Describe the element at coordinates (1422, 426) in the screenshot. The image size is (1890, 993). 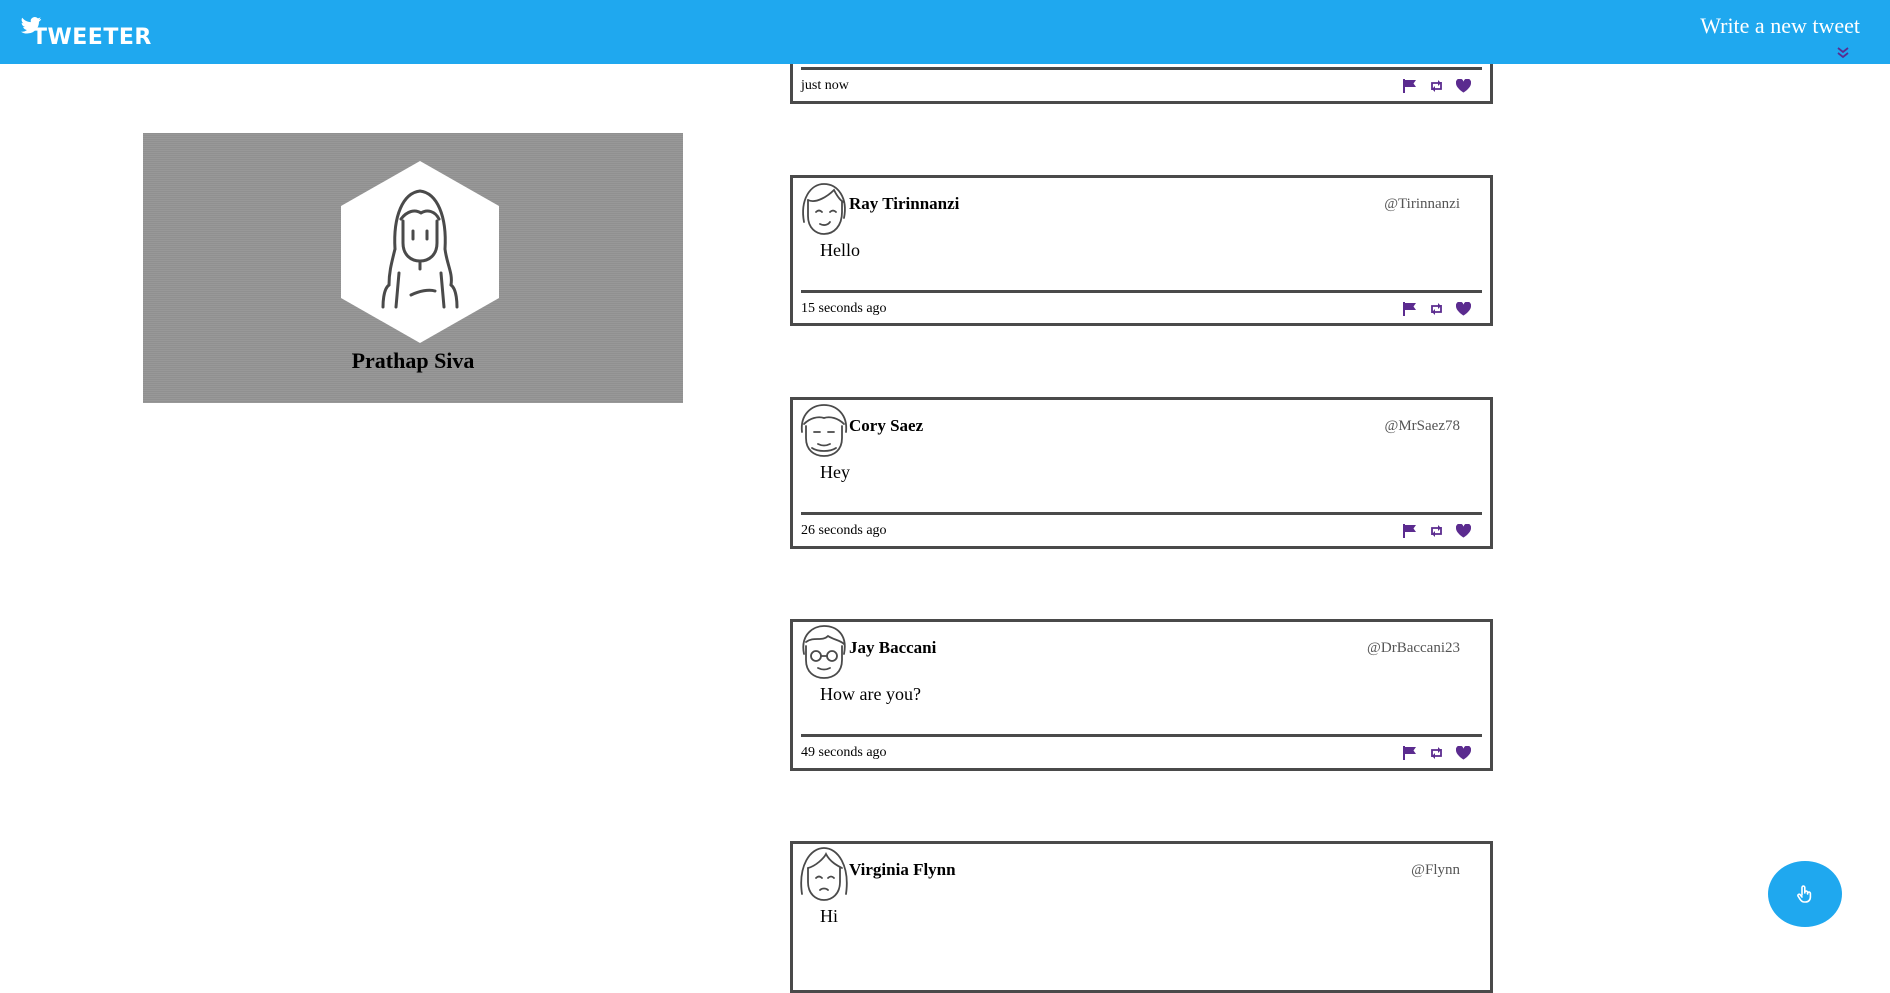
I see `tweet-author-handle: @MrSaez78` at that location.